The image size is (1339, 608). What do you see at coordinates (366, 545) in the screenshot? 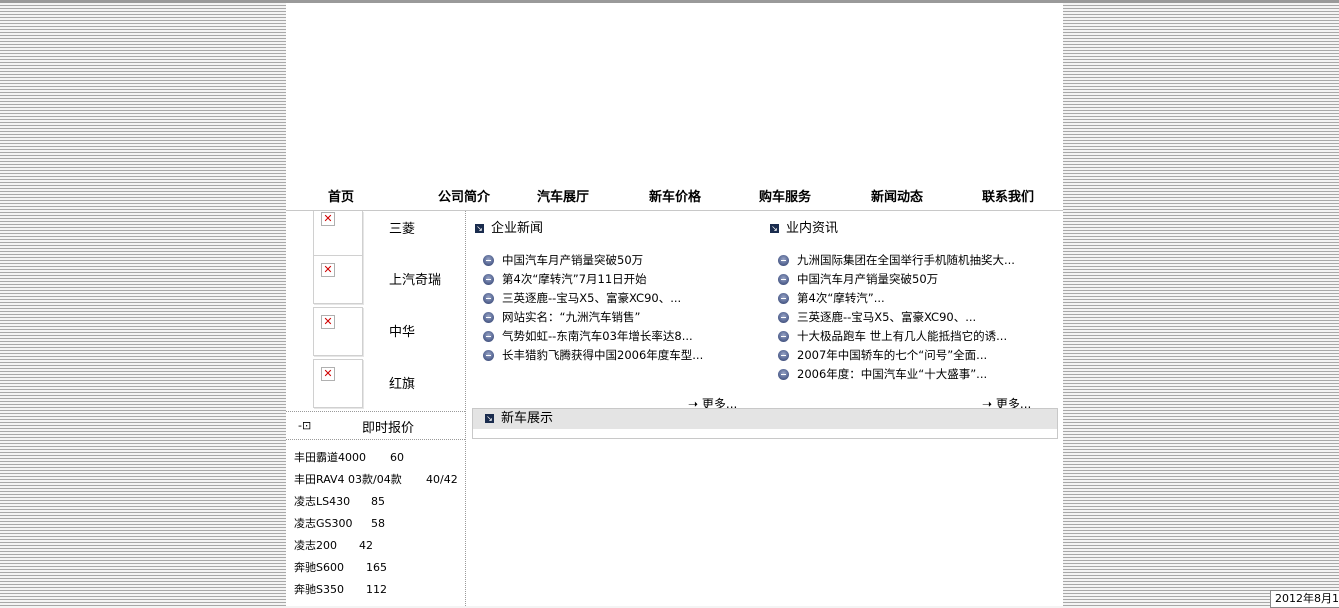
I see `quote-price: 42` at bounding box center [366, 545].